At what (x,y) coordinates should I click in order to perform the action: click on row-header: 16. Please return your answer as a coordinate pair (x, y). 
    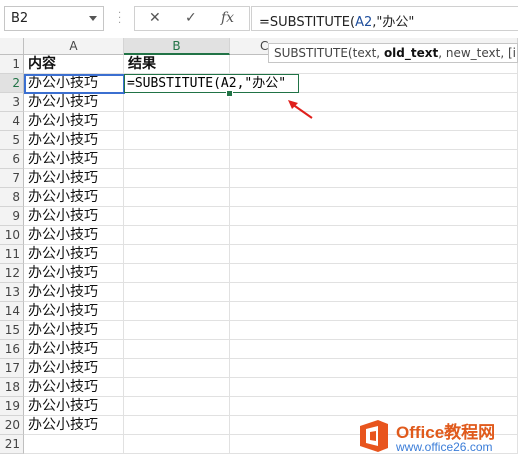
    Looking at the image, I should click on (12, 349).